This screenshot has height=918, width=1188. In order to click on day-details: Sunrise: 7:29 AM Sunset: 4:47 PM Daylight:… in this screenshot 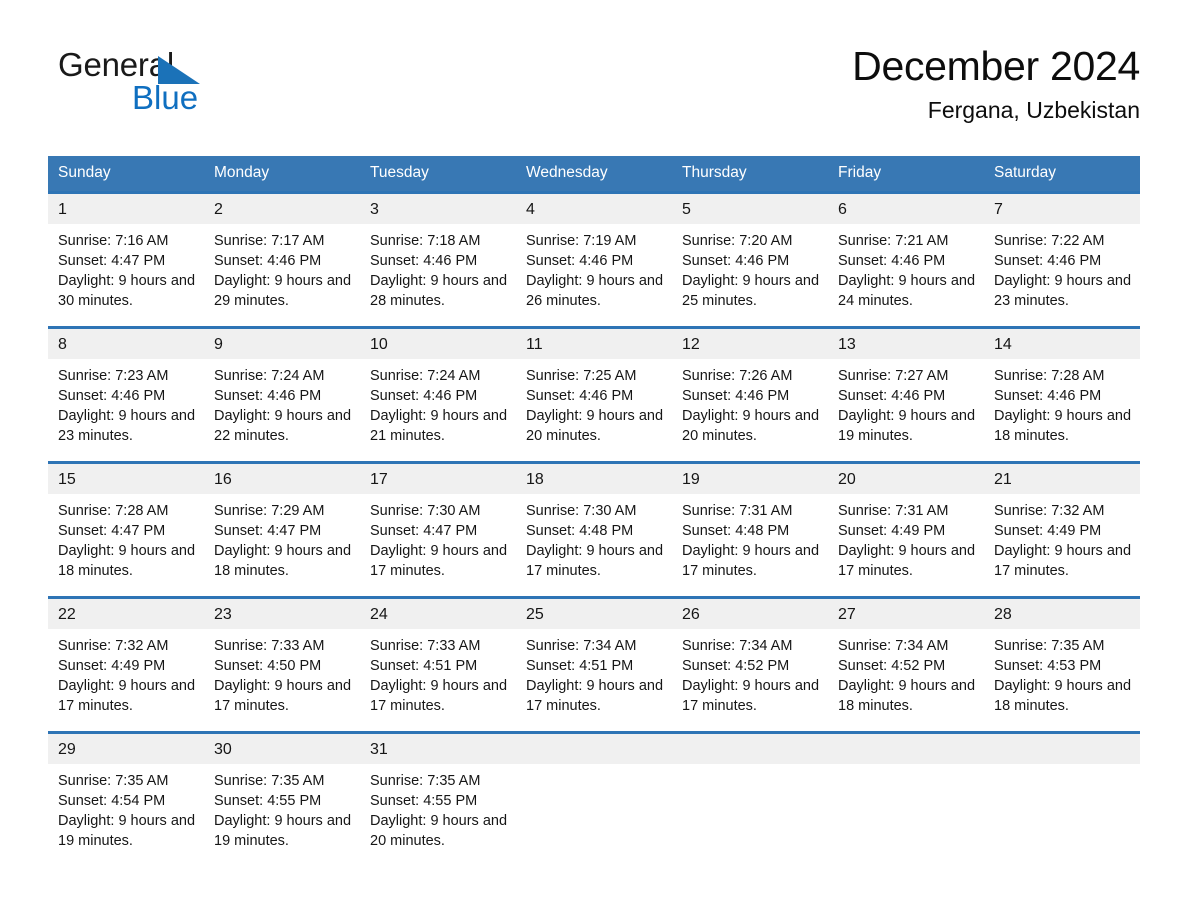, I will do `click(282, 537)`.